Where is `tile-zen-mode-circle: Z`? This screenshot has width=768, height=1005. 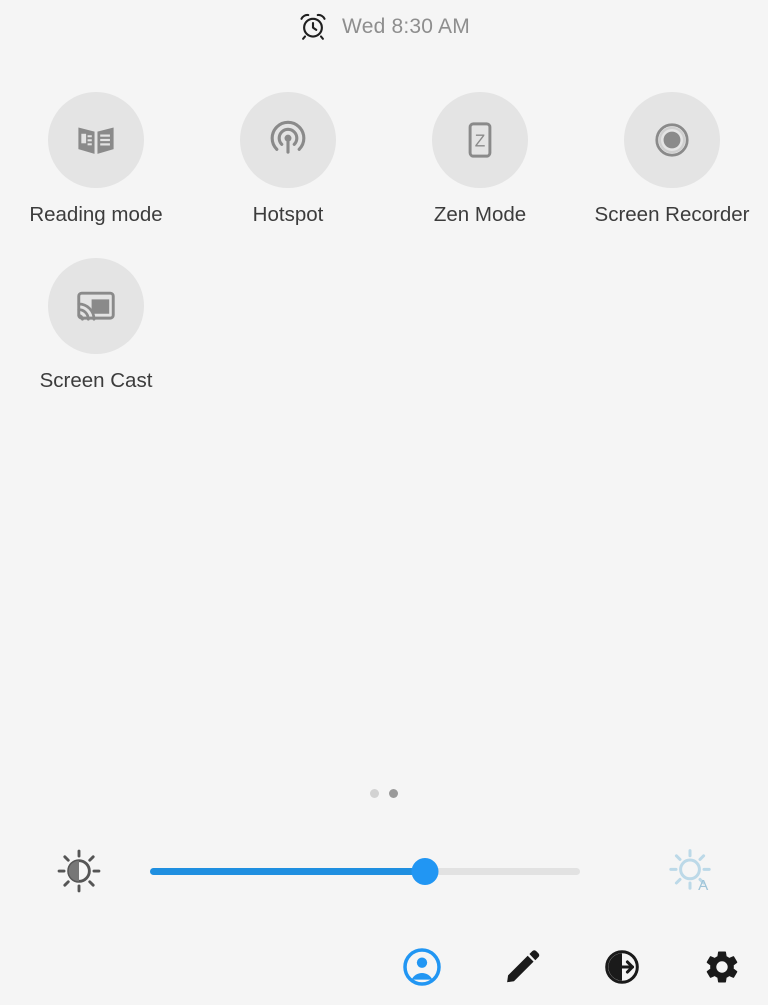 tile-zen-mode-circle: Z is located at coordinates (480, 140).